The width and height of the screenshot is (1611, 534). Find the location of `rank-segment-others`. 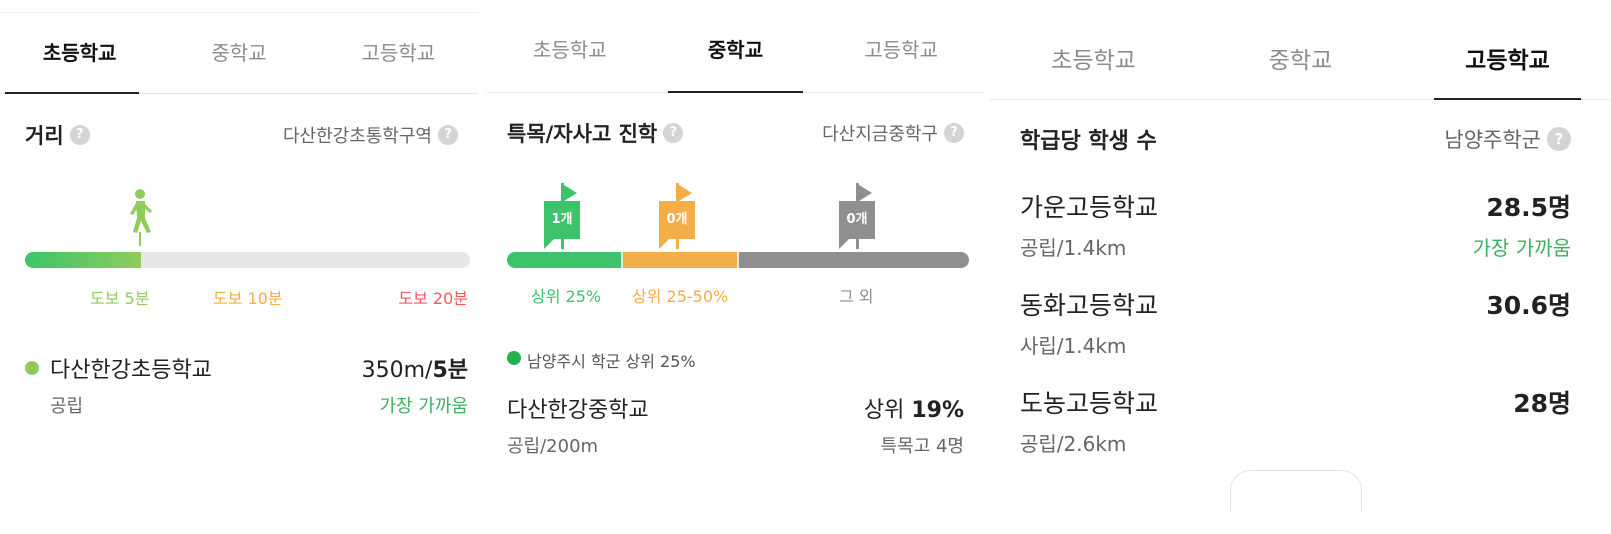

rank-segment-others is located at coordinates (854, 260).